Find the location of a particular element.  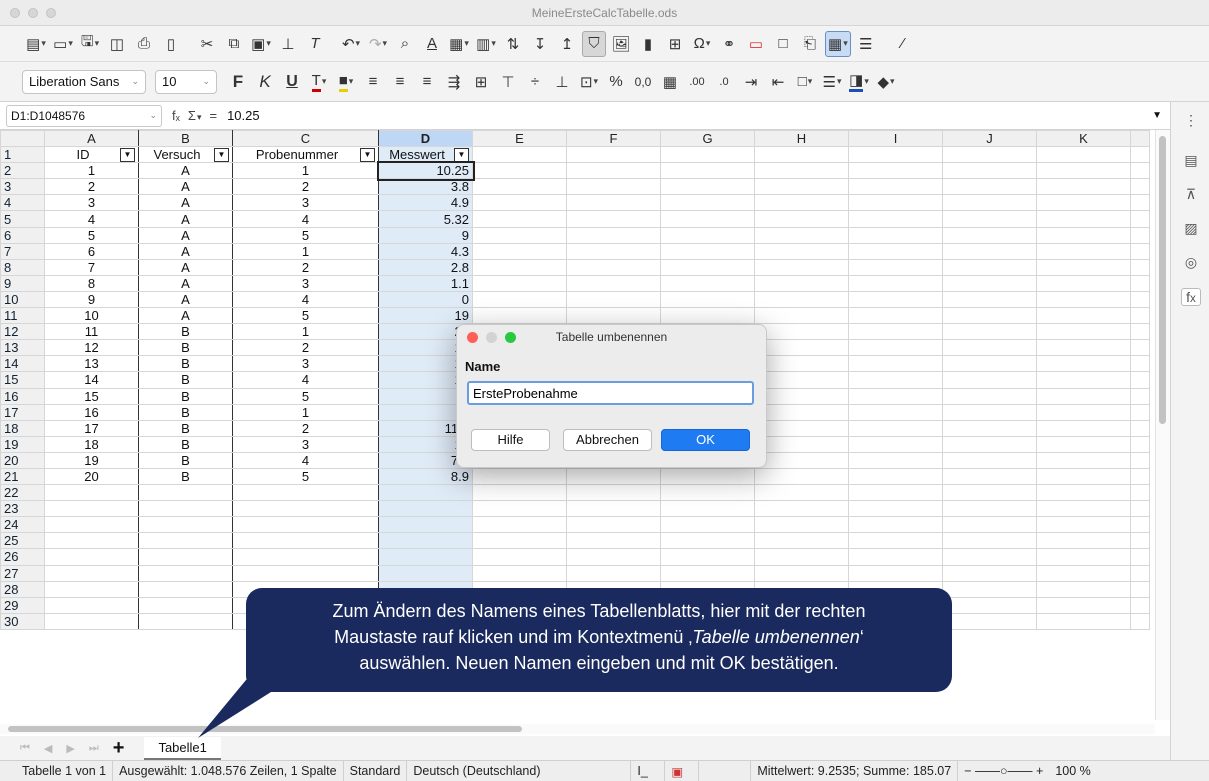

date-format-icon: ▦ is located at coordinates (670, 82).